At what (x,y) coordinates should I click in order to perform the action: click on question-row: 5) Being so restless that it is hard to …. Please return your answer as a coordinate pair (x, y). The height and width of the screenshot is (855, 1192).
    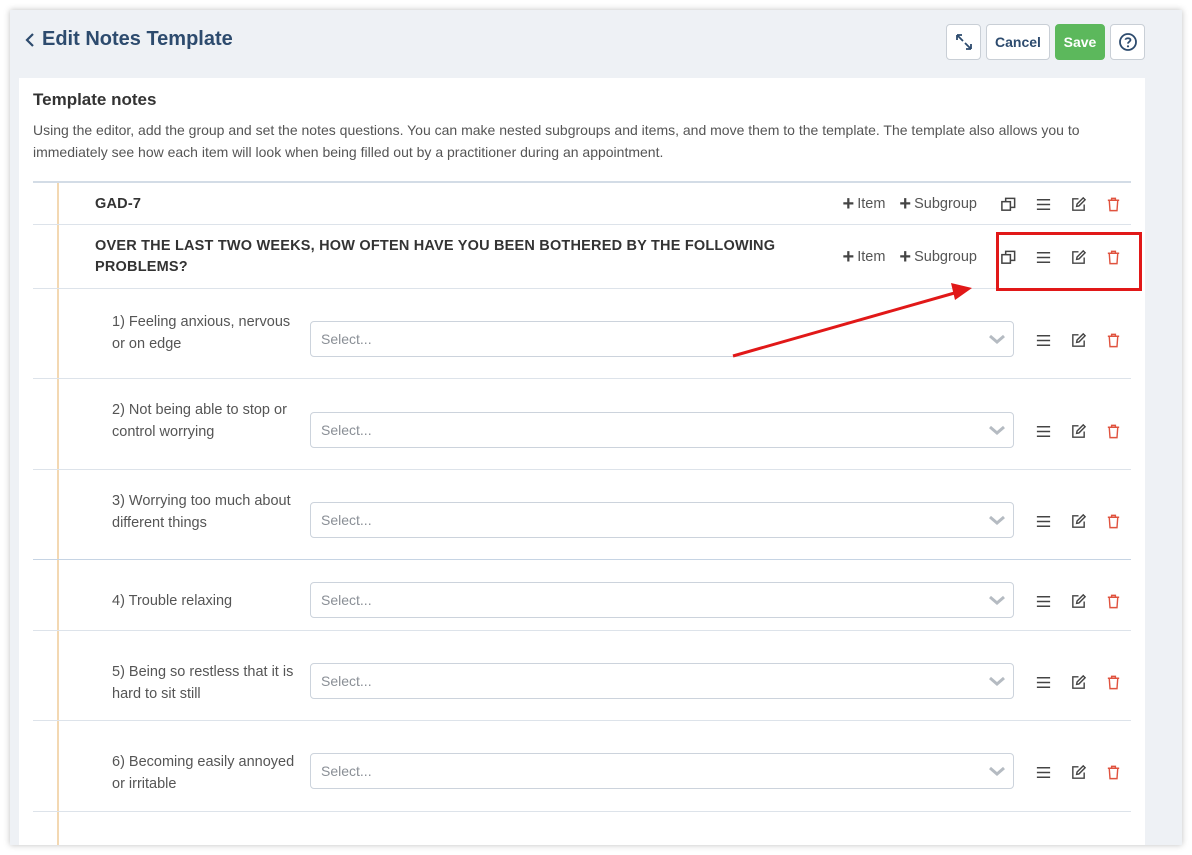
    Looking at the image, I should click on (582, 676).